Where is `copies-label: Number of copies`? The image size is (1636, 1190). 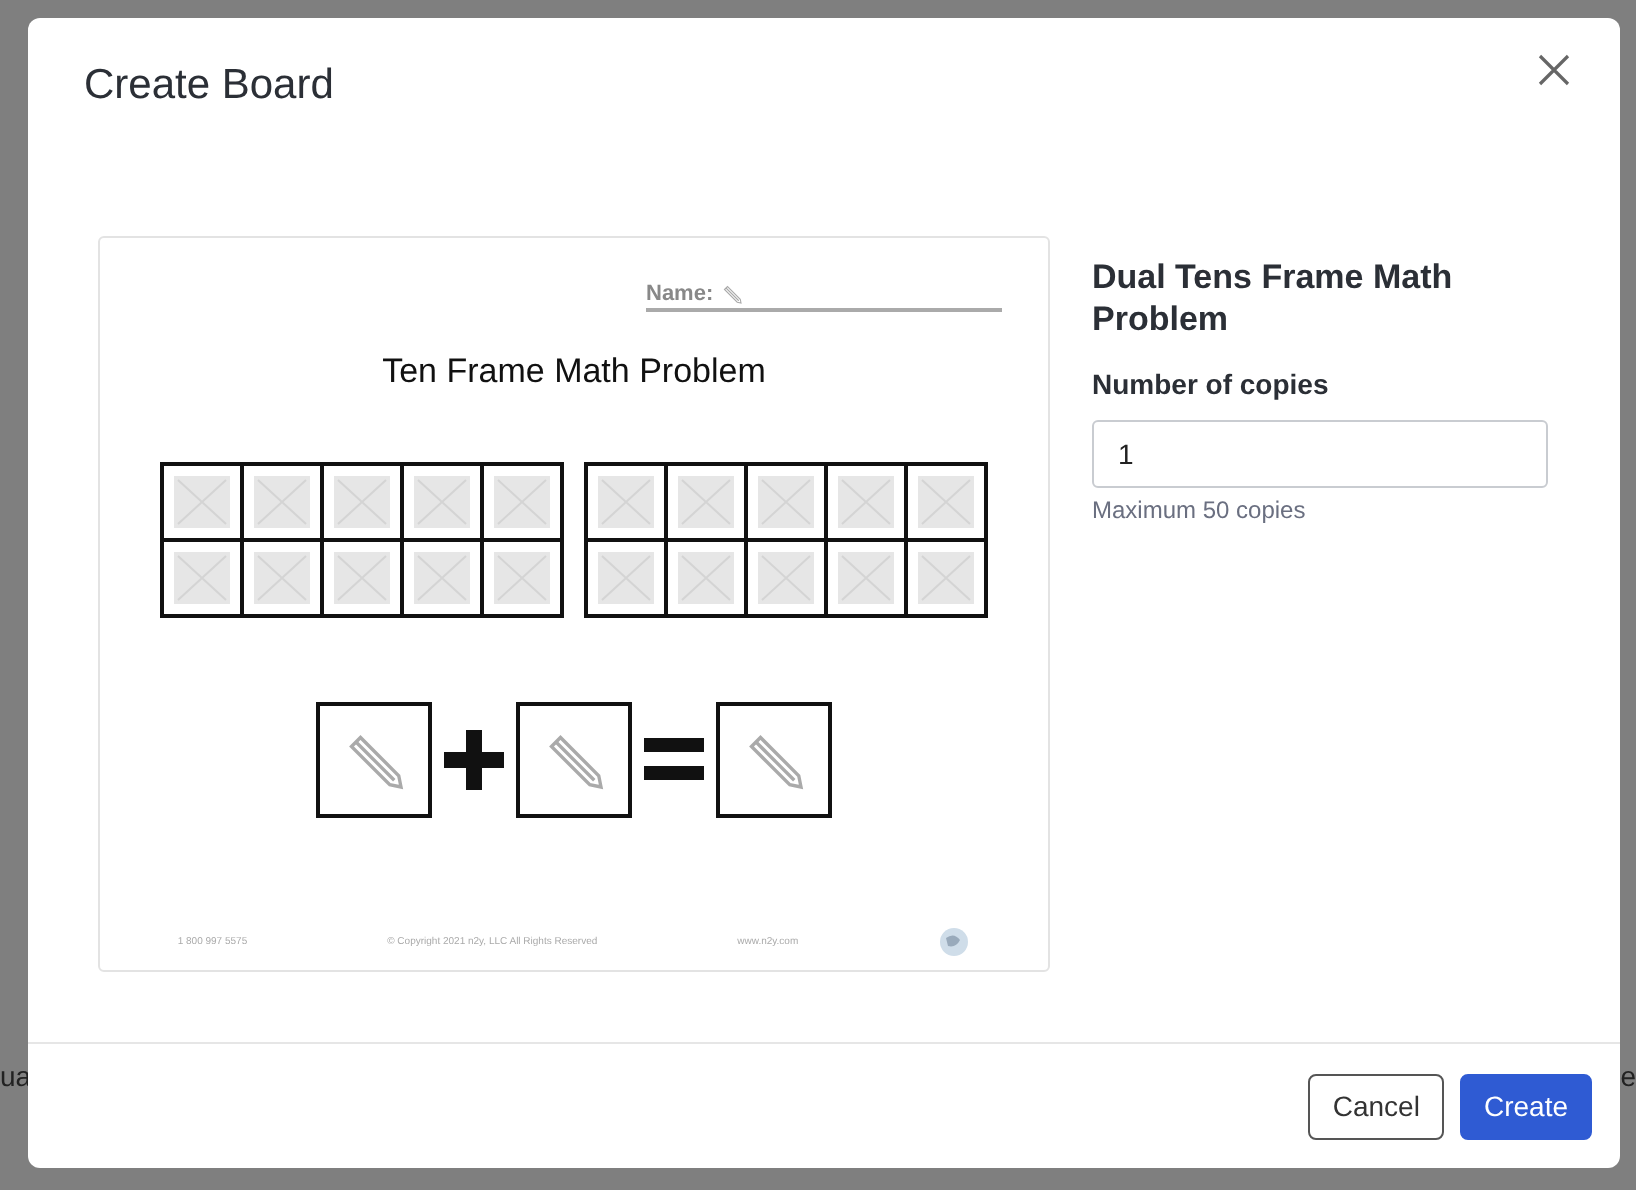
copies-label: Number of copies is located at coordinates (1211, 384).